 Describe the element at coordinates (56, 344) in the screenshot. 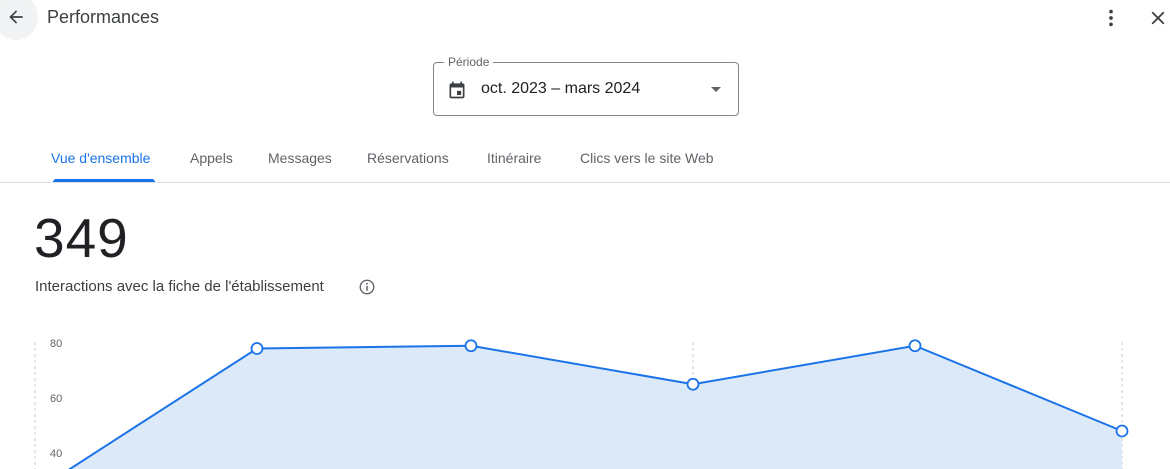

I see `y-tick-label: 80` at that location.